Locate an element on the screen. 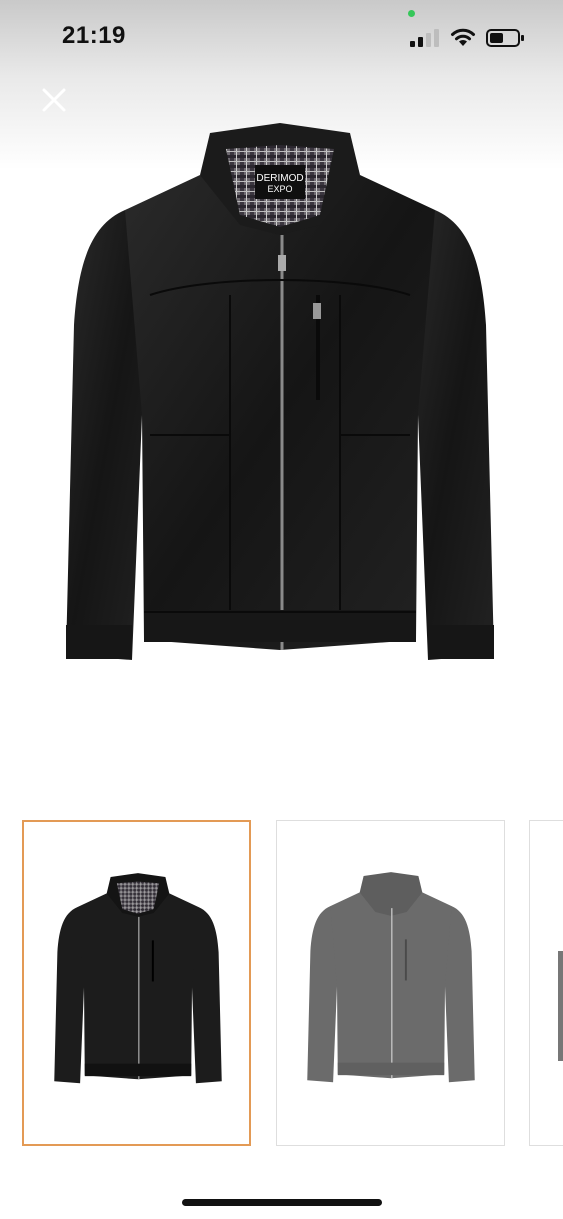 The width and height of the screenshot is (563, 1219). thumbnail-black is located at coordinates (136, 983).